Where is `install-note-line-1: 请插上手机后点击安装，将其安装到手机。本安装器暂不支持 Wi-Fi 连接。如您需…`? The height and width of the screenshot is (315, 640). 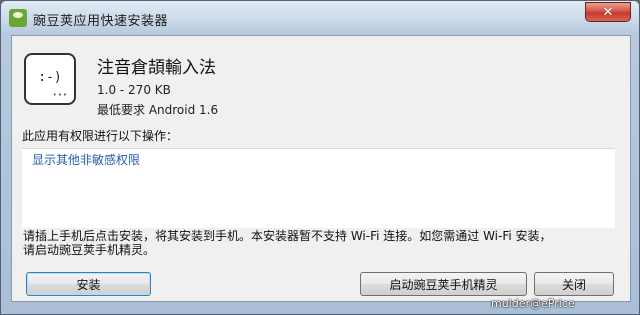 install-note-line-1: 请插上手机后点击安装，将其安装到手机。本安装器暂不支持 Wi-Fi 连接。如您需… is located at coordinates (287, 236).